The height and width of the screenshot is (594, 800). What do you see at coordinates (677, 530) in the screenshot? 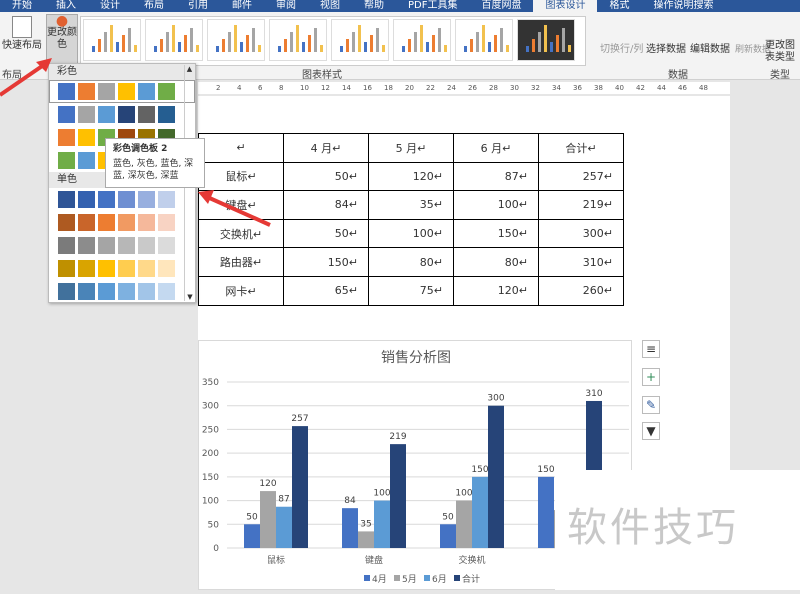
I see `watermark: 软件技巧` at bounding box center [677, 530].